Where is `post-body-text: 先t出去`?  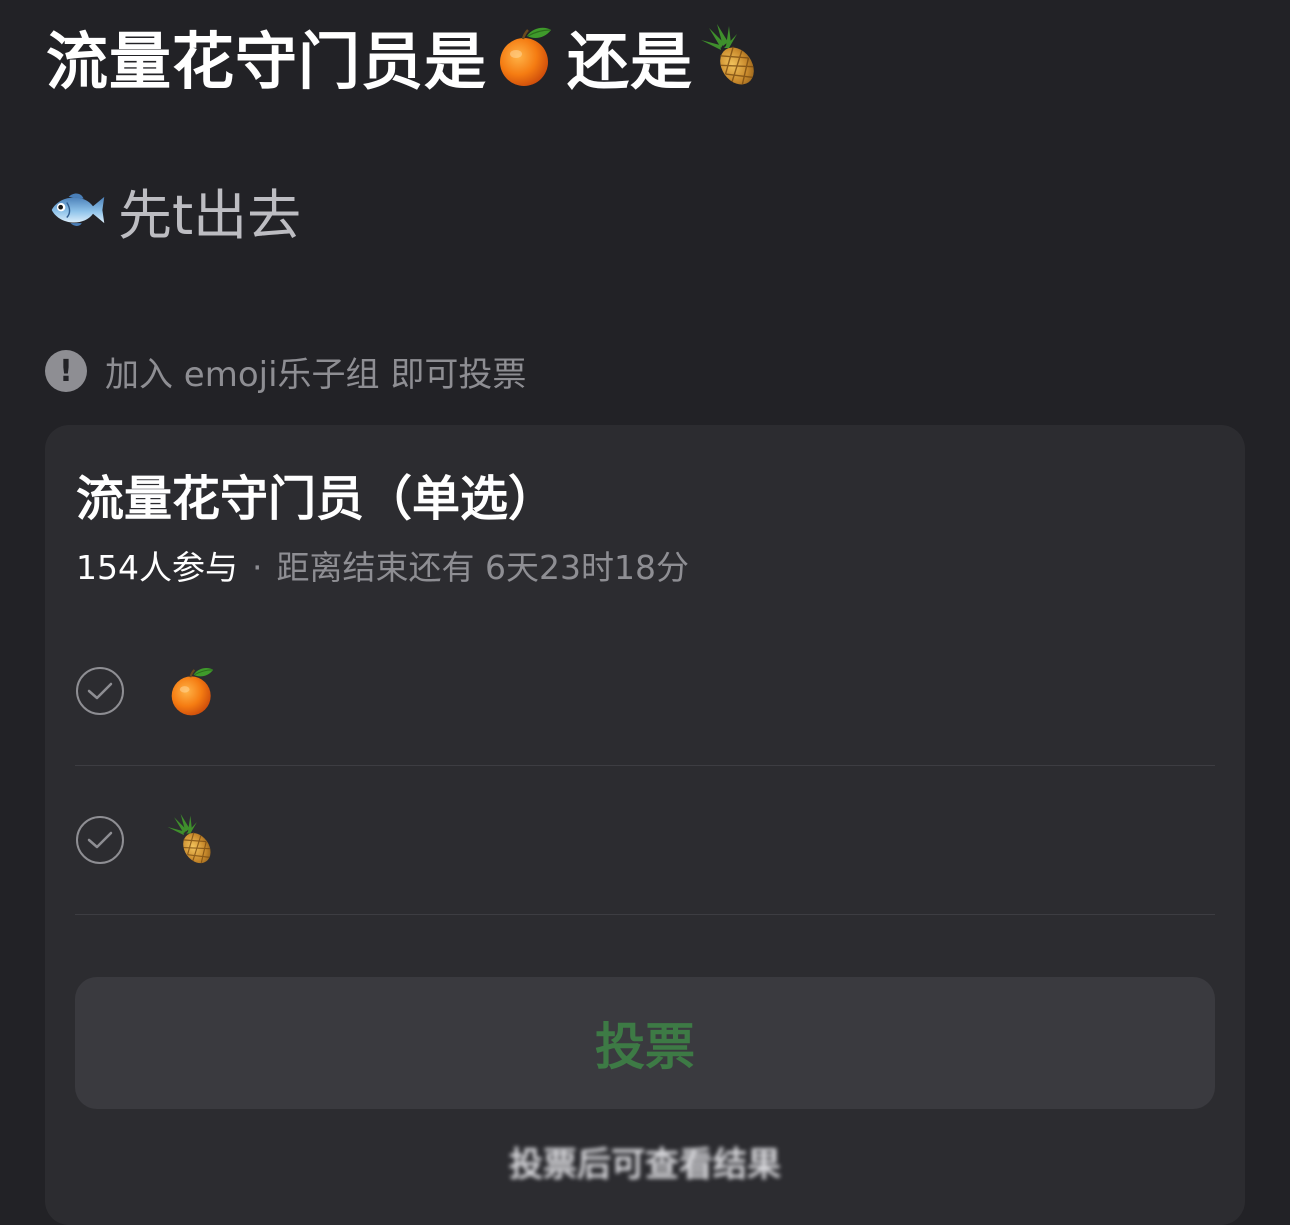
post-body-text: 先t出去 is located at coordinates (210, 215).